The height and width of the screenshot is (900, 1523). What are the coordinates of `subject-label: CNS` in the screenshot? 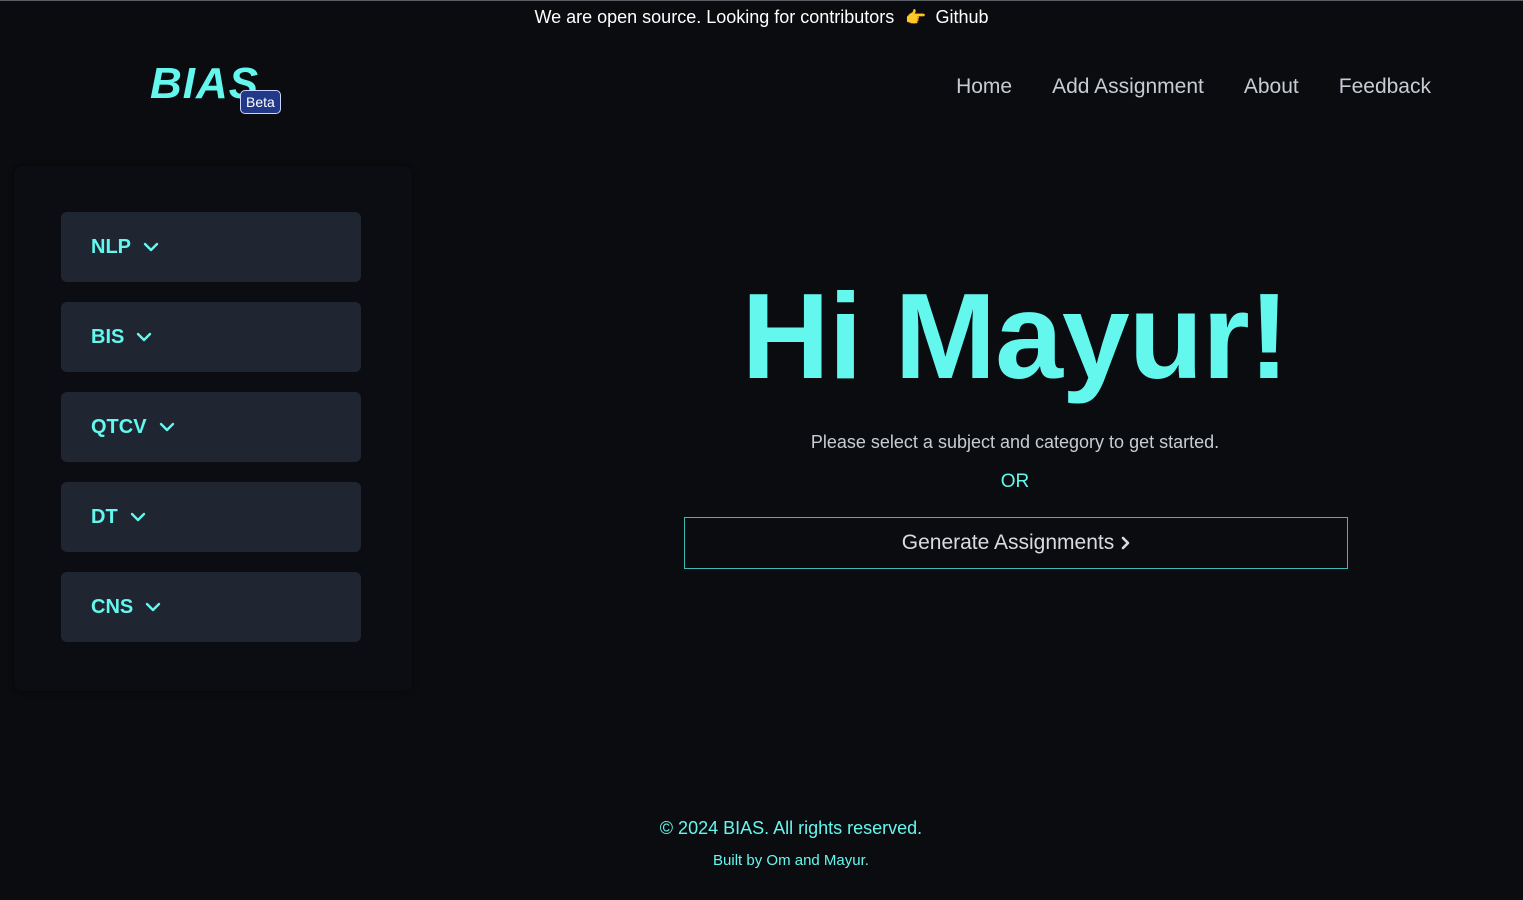 It's located at (112, 606).